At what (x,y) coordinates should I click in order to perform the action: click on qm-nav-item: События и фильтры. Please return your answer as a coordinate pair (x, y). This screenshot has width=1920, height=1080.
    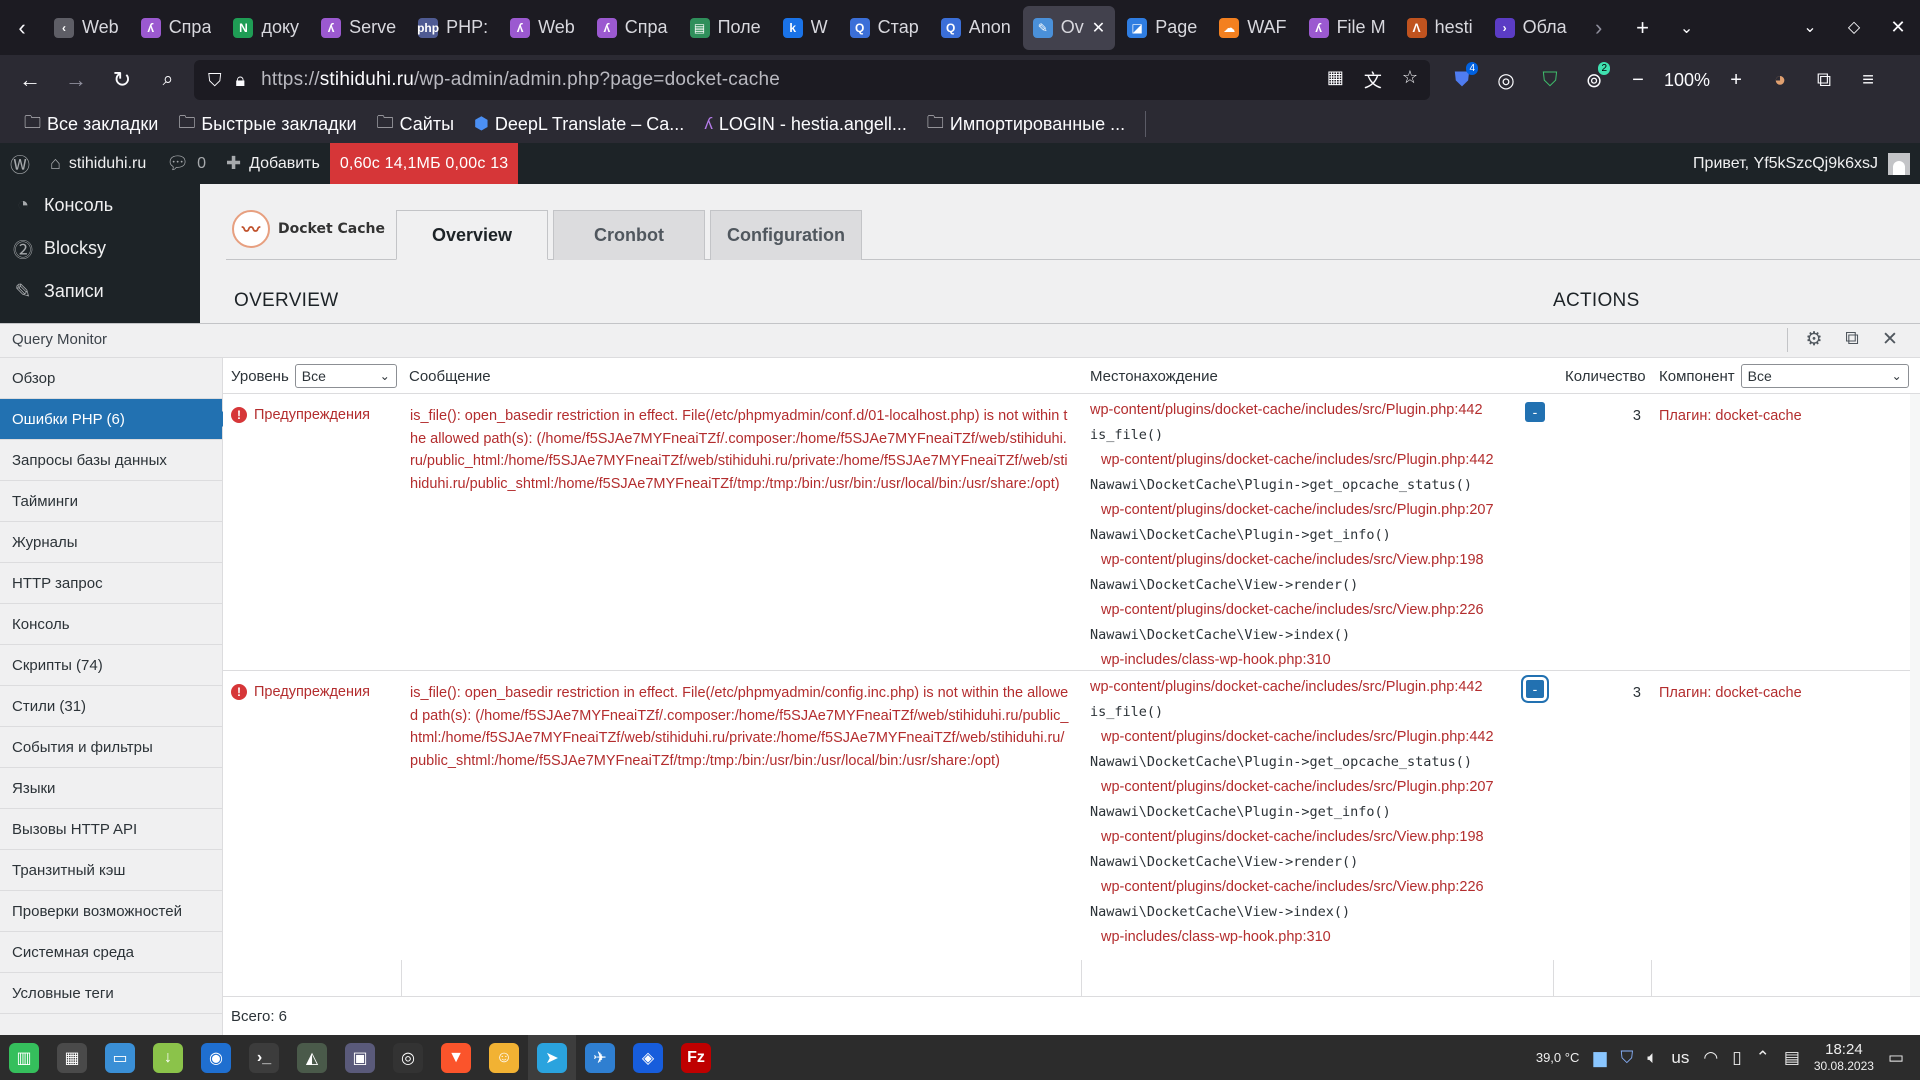
    Looking at the image, I should click on (111, 747).